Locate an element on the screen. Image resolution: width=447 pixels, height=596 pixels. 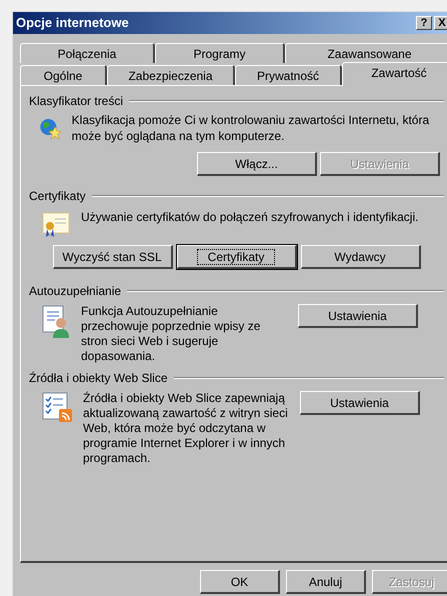
close-button: X is located at coordinates (440, 23).